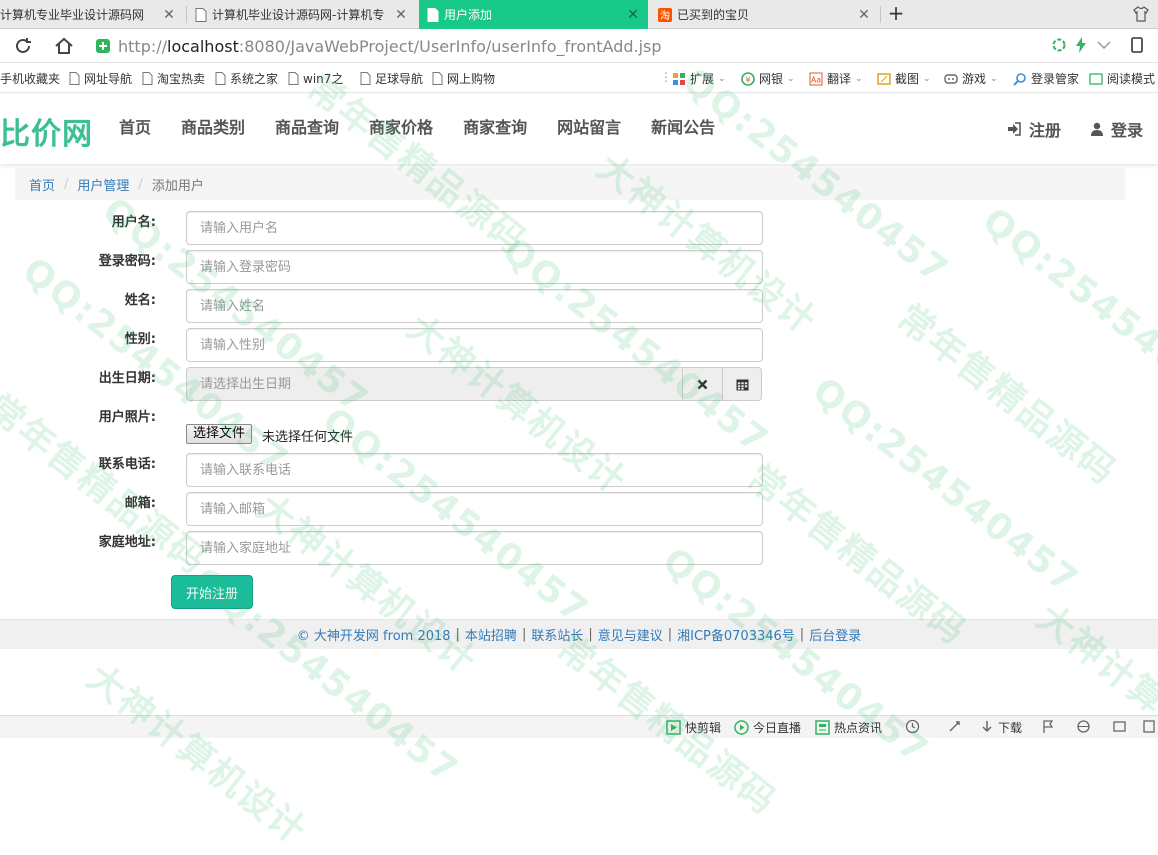 Image resolution: width=1158 pixels, height=855 pixels. Describe the element at coordinates (557, 634) in the screenshot. I see `footer-link-contact: 联系站长` at that location.